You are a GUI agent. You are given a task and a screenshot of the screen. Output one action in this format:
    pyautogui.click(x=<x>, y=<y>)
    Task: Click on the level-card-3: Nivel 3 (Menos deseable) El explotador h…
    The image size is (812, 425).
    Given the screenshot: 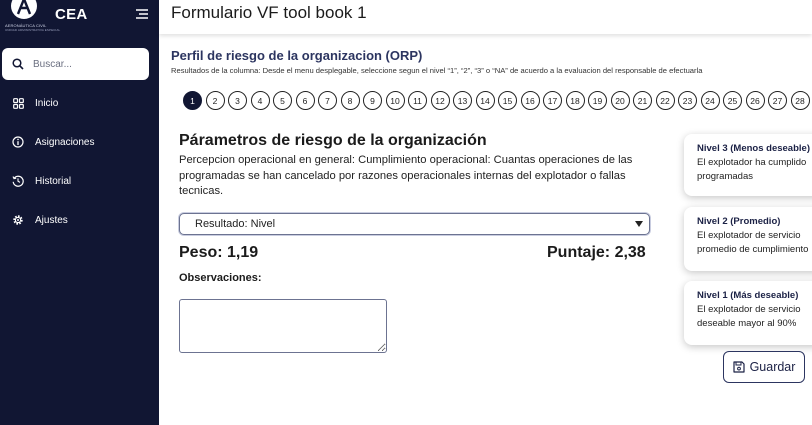 What is the action you would take?
    pyautogui.click(x=748, y=165)
    